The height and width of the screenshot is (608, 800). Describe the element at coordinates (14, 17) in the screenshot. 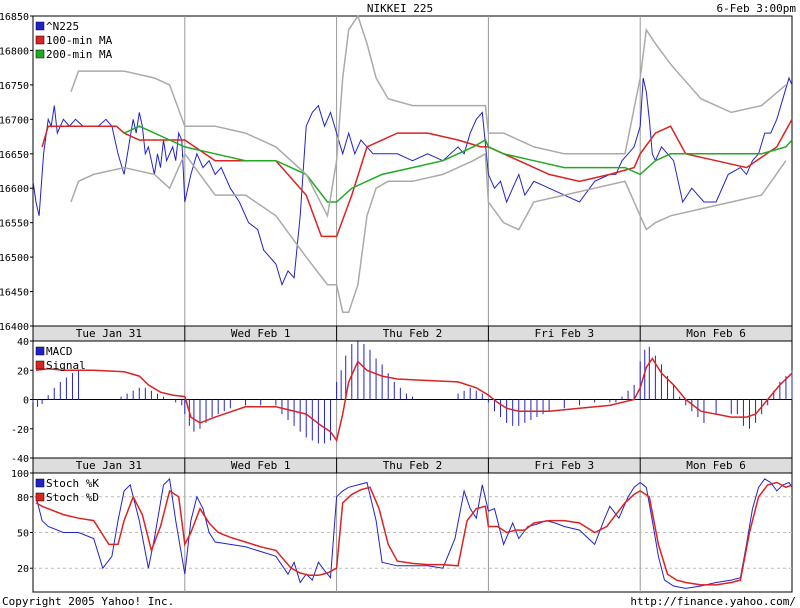

I see `y-tick-label: 16850` at that location.